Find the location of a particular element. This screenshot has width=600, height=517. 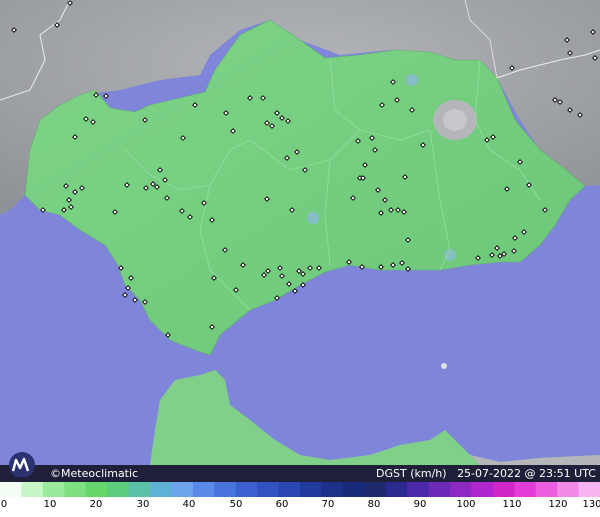

color-scale-bar is located at coordinates (300, 489).